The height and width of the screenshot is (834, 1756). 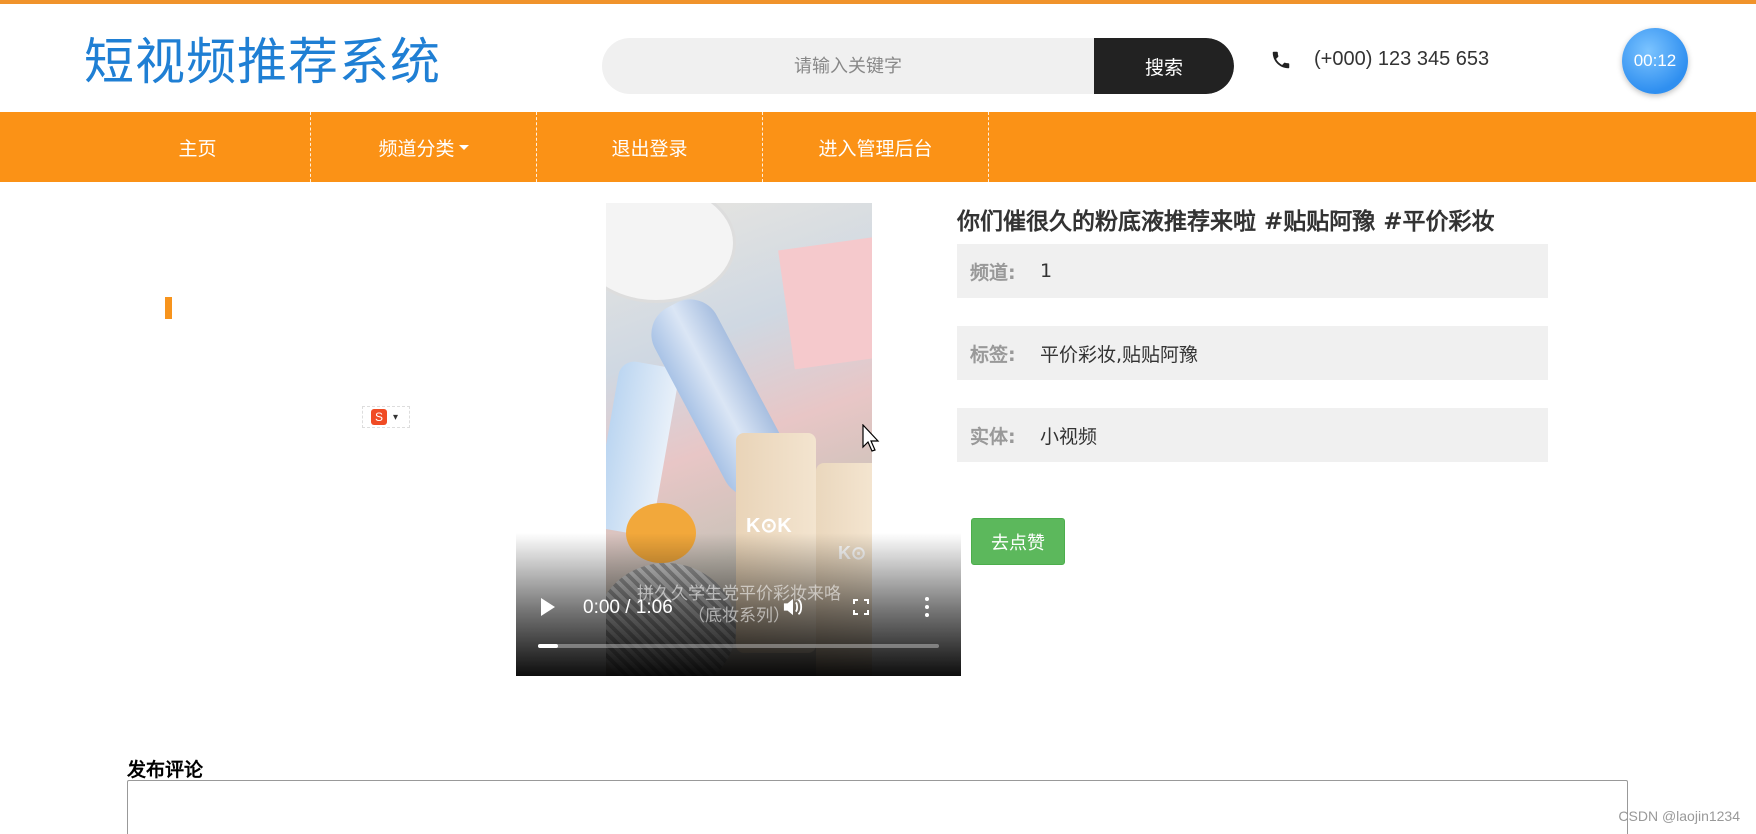 I want to click on text-cursor-marker, so click(x=168, y=308).